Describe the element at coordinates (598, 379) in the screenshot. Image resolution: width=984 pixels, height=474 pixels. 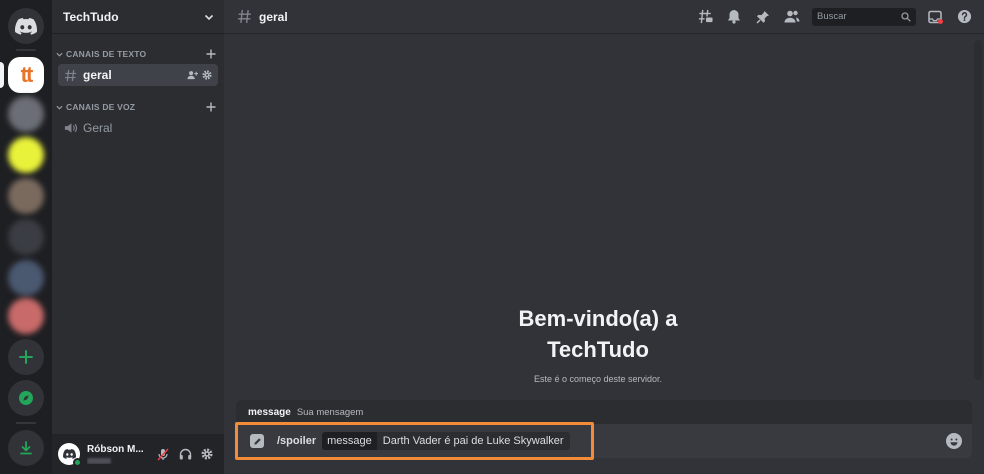
I see `welcome-subtitle: Este é o começo deste servidor.` at that location.